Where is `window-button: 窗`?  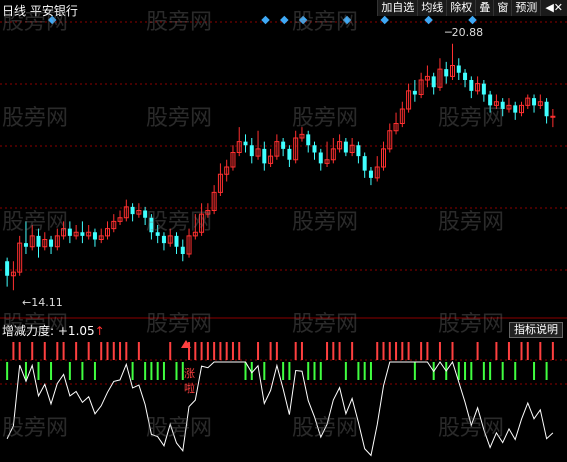
window-button: 窗 is located at coordinates (502, 8).